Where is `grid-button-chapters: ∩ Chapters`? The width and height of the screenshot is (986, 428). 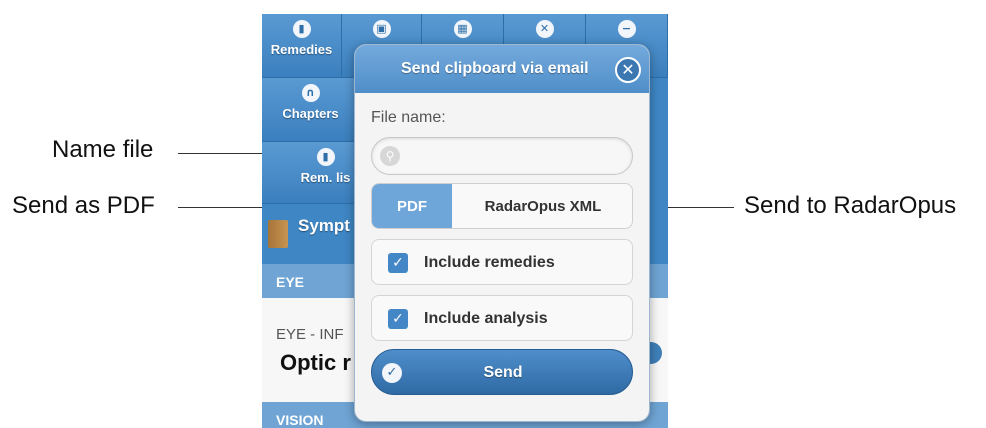 grid-button-chapters: ∩ Chapters is located at coordinates (311, 110).